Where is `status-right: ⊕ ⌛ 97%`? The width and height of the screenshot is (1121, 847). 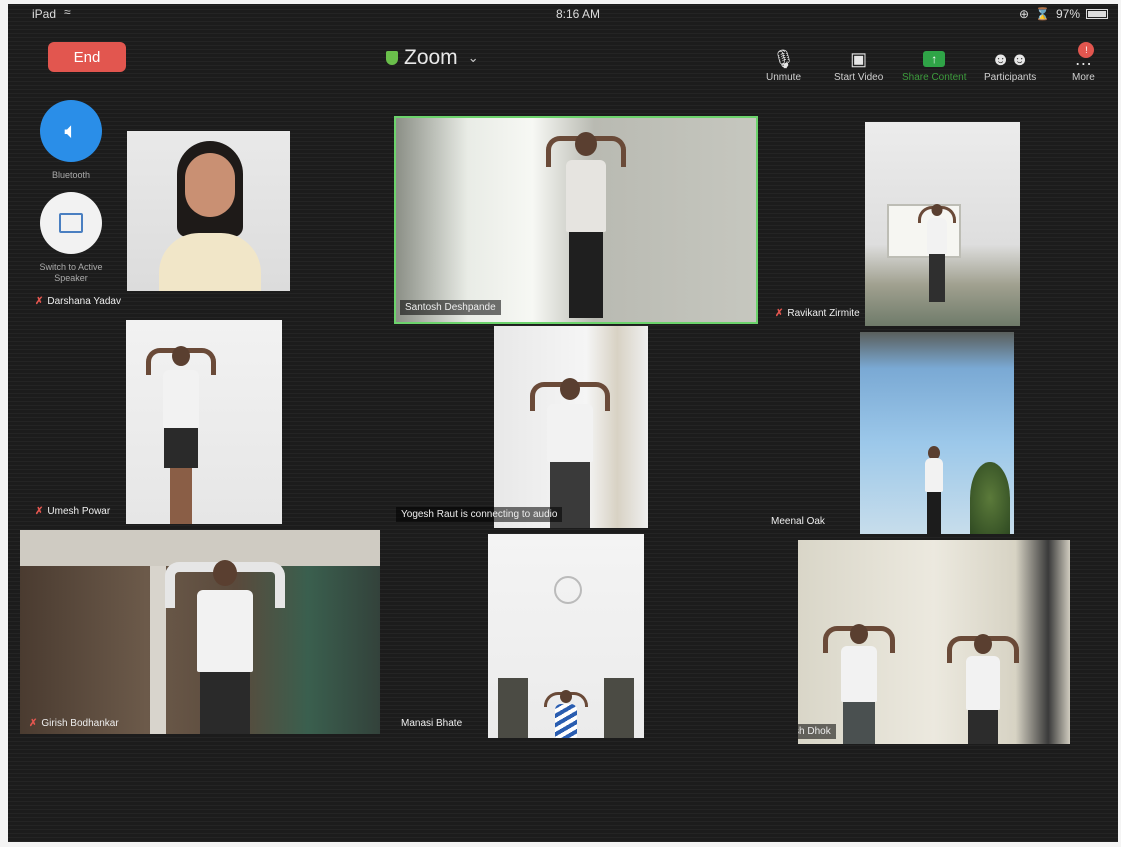
status-right: ⊕ ⌛ 97% is located at coordinates (1063, 14).